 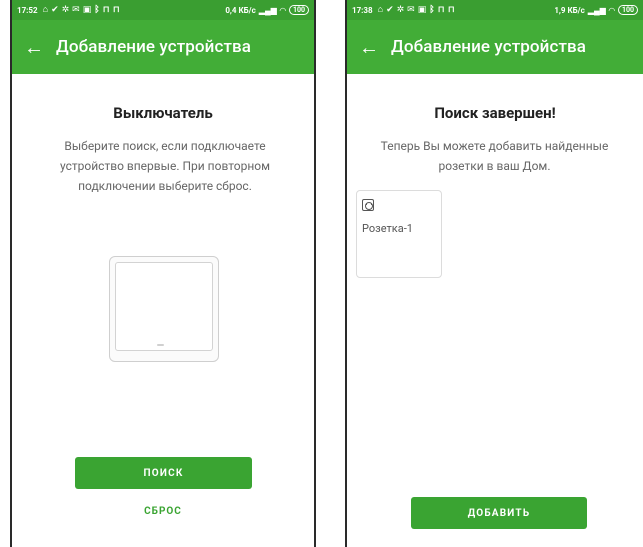 What do you see at coordinates (27, 10) in the screenshot?
I see `status-time: 17:52` at bounding box center [27, 10].